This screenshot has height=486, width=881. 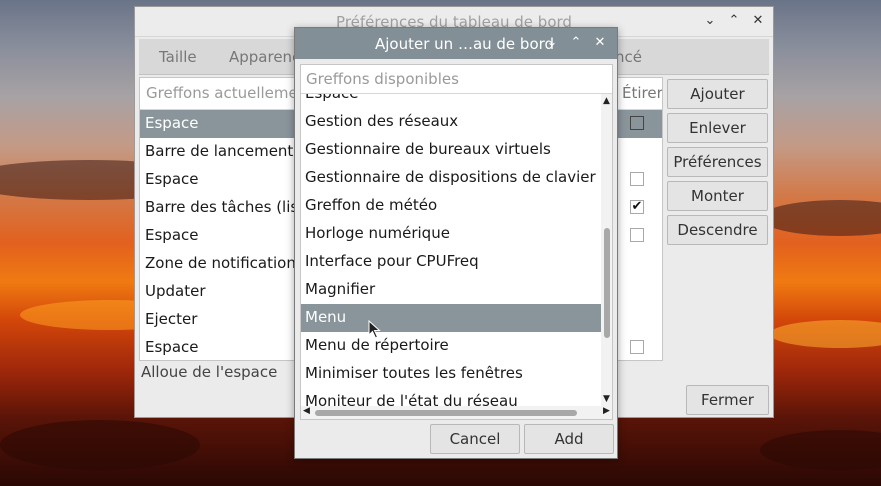 What do you see at coordinates (451, 290) in the screenshot?
I see `list-item: Magnifier` at bounding box center [451, 290].